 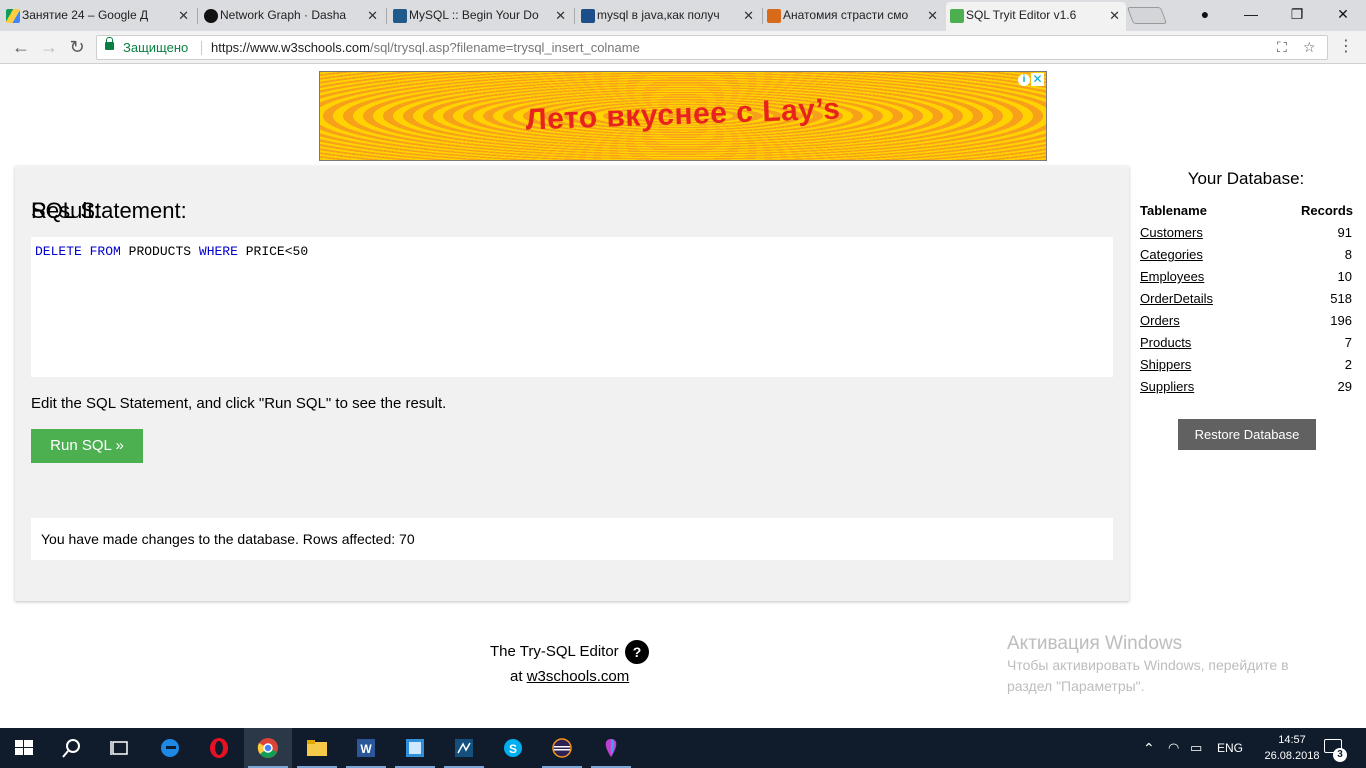 I want to click on activation-watermark-line: Чтобы активировать Windows, перейдите в, so click(x=1148, y=665).